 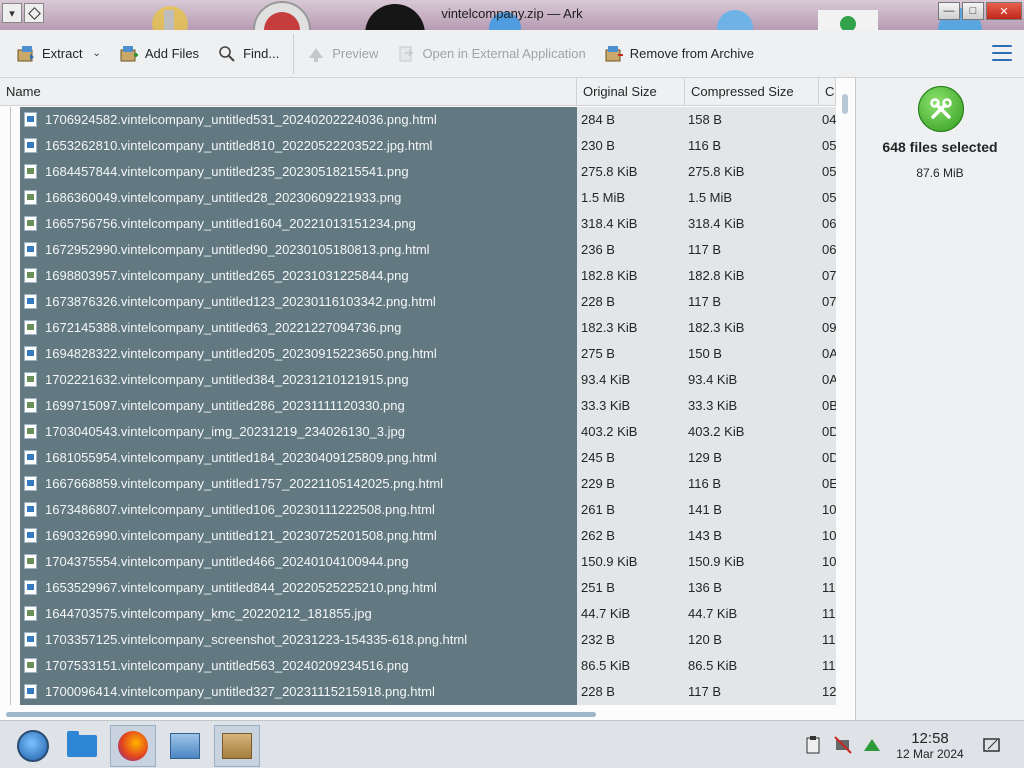 I want to click on open-external-button: Open in External Application, so click(x=490, y=54).